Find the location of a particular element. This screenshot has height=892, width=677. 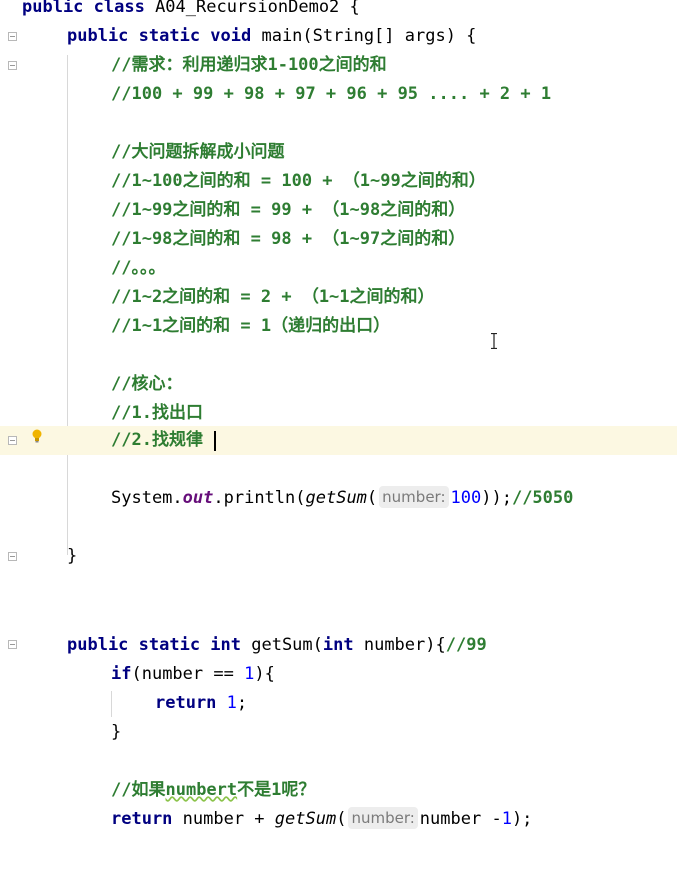

code-line-24: if(number == 1){ is located at coordinates (193, 674).